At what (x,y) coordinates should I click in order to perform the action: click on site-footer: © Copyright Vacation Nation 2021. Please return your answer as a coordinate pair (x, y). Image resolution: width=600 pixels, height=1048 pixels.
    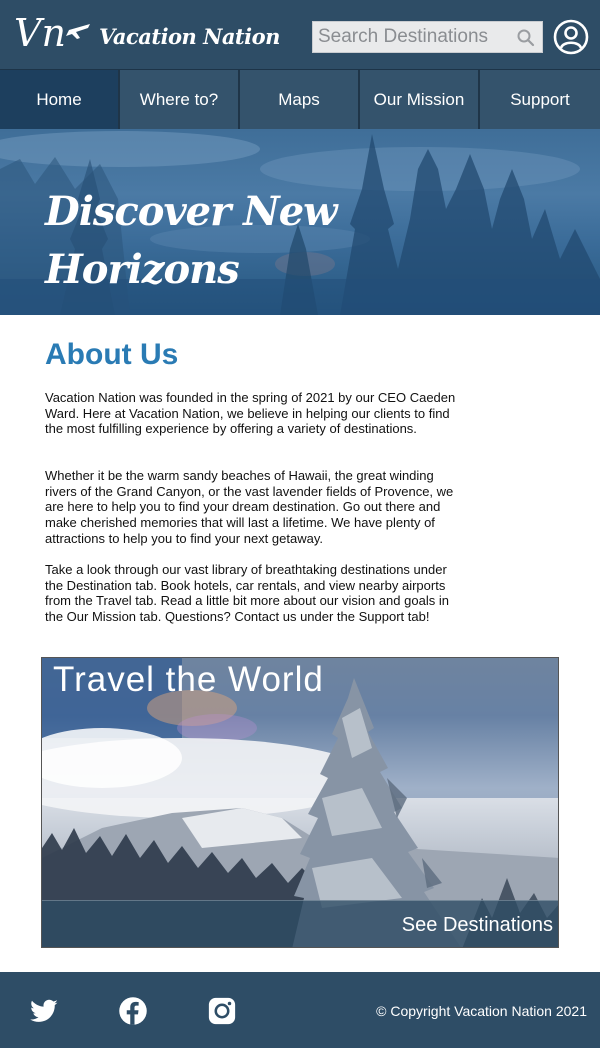
    Looking at the image, I should click on (300, 1010).